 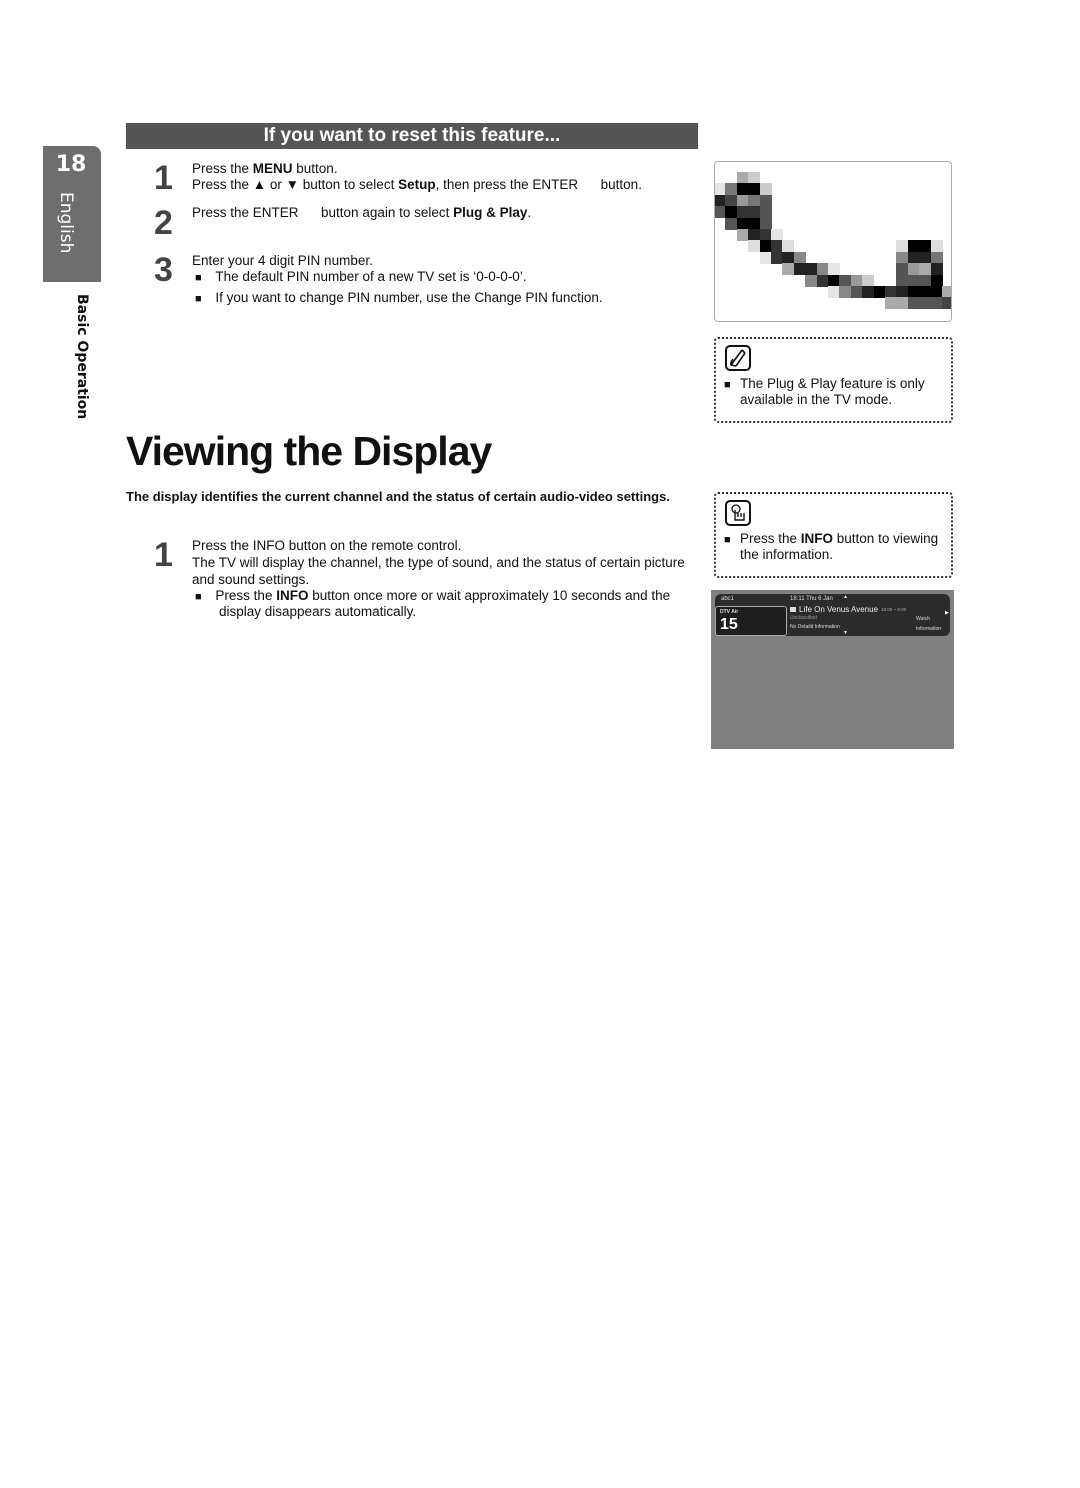 I want to click on arrow-up-icon: ▲, so click(x=845, y=597).